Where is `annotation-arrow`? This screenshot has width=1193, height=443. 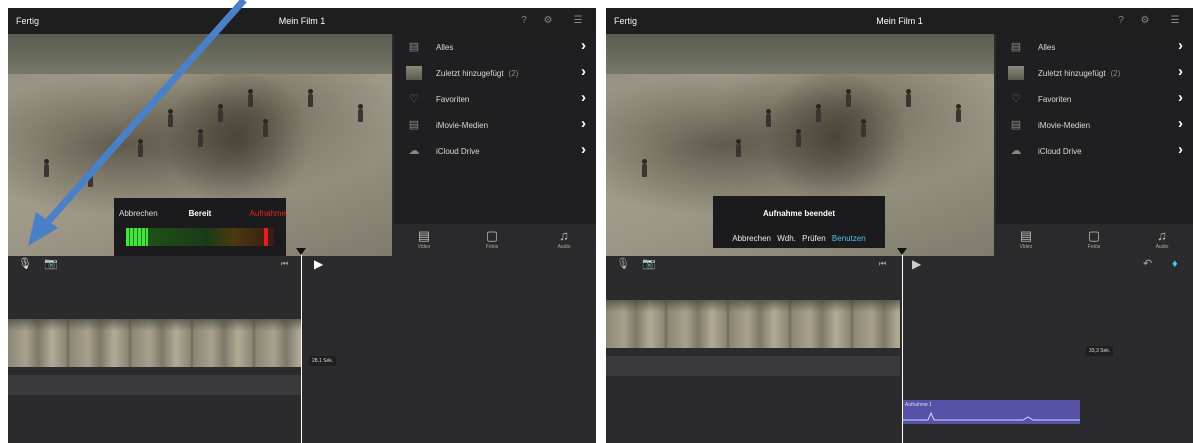
annotation-arrow is located at coordinates (137, 123).